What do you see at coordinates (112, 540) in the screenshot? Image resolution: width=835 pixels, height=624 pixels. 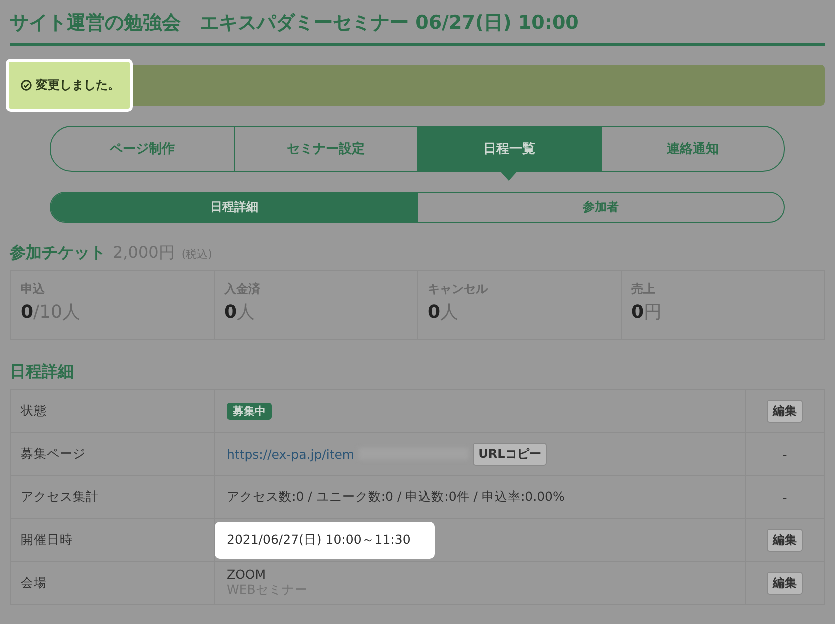 I see `row-label: 開催日時` at bounding box center [112, 540].